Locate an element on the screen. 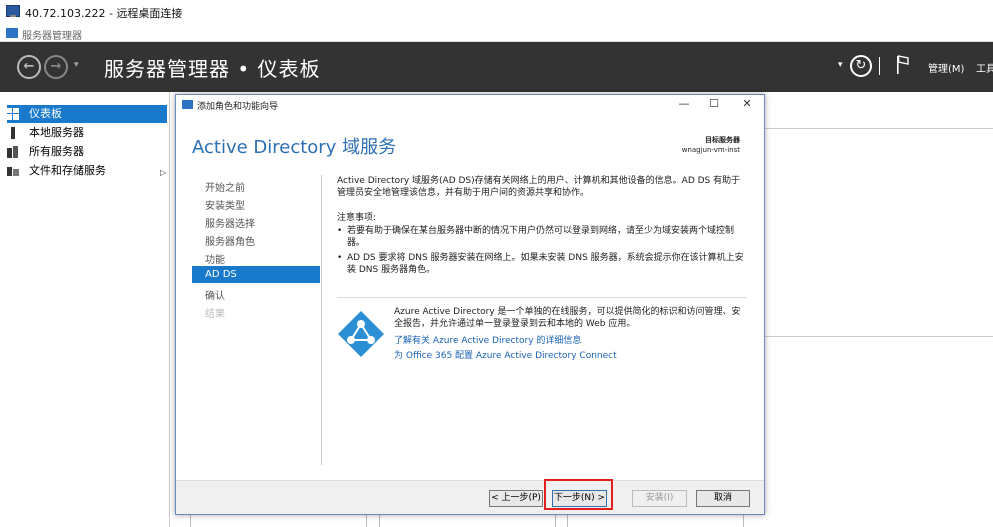 This screenshot has width=993, height=527. azure-active-directory-icon is located at coordinates (361, 334).